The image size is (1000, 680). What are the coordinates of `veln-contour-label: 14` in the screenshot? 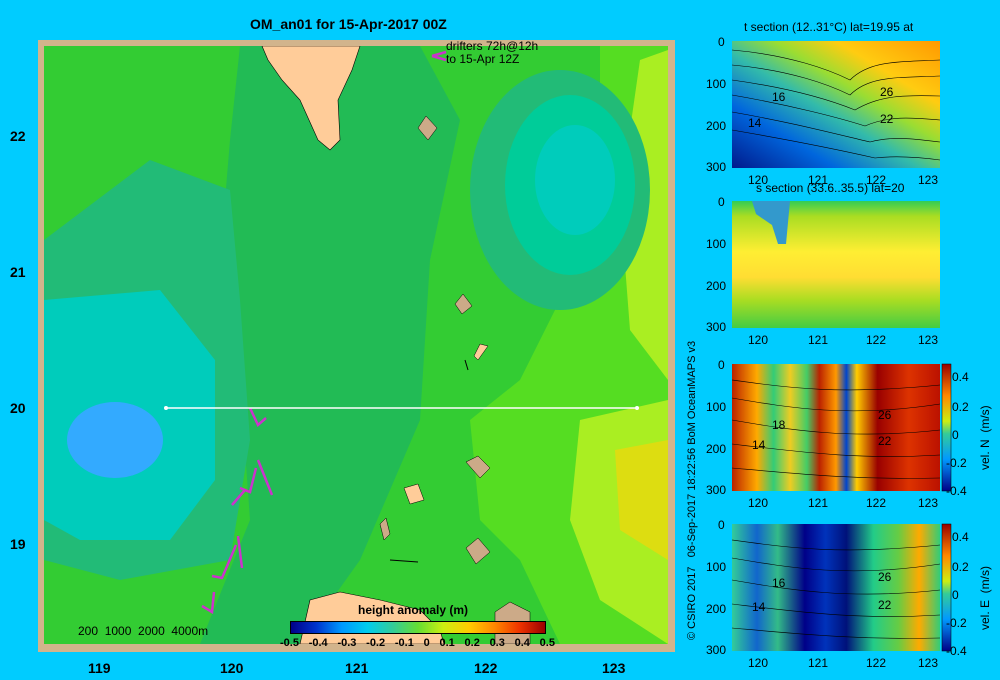 It's located at (759, 445).